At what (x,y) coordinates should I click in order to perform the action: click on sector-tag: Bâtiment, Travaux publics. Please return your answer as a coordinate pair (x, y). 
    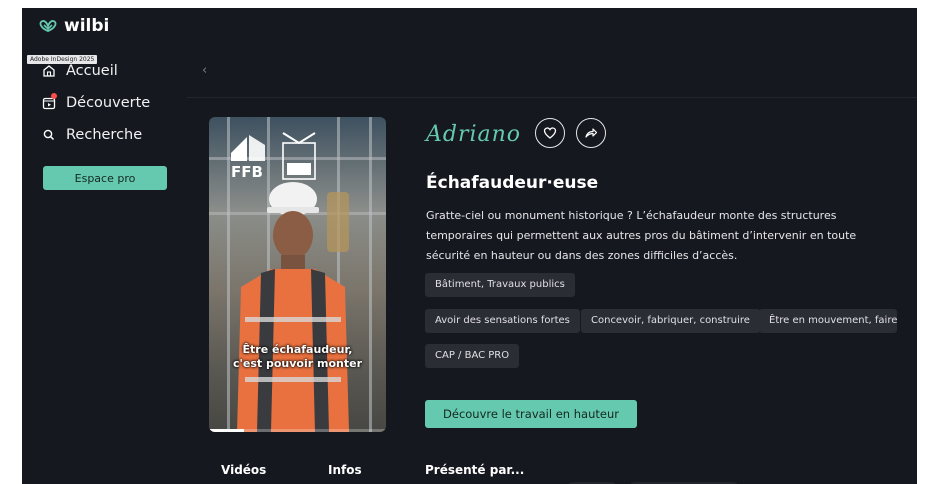
    Looking at the image, I should click on (500, 285).